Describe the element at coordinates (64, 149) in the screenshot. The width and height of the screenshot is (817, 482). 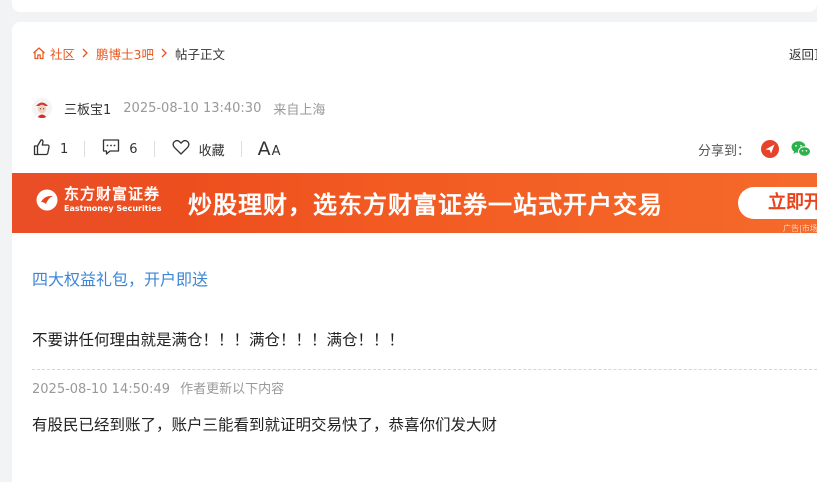
I see `like-count: 1` at that location.